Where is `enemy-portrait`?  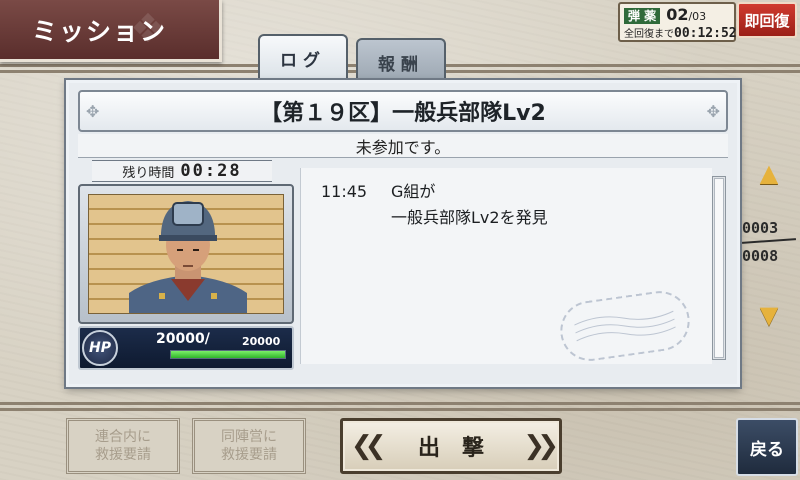 enemy-portrait is located at coordinates (186, 254).